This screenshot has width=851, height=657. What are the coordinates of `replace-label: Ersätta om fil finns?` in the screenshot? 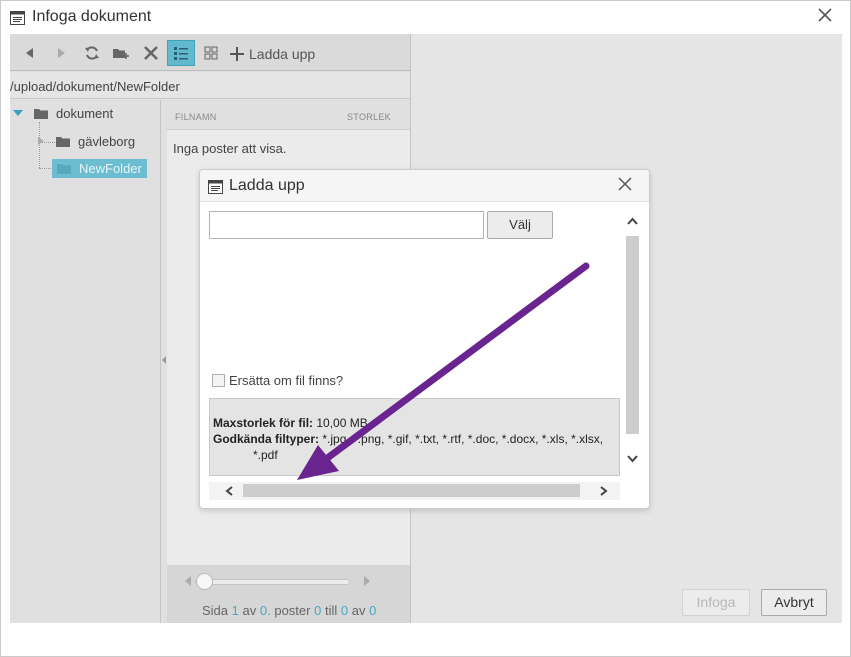 It's located at (286, 380).